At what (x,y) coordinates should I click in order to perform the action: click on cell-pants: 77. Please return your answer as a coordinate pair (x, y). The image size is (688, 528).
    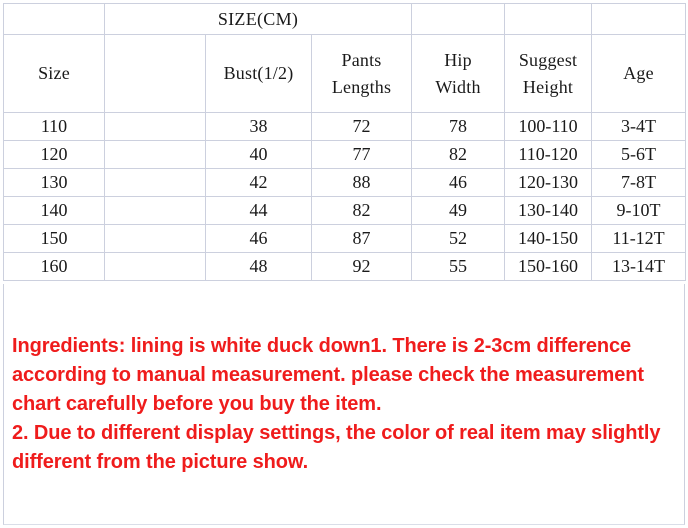
    Looking at the image, I should click on (361, 154).